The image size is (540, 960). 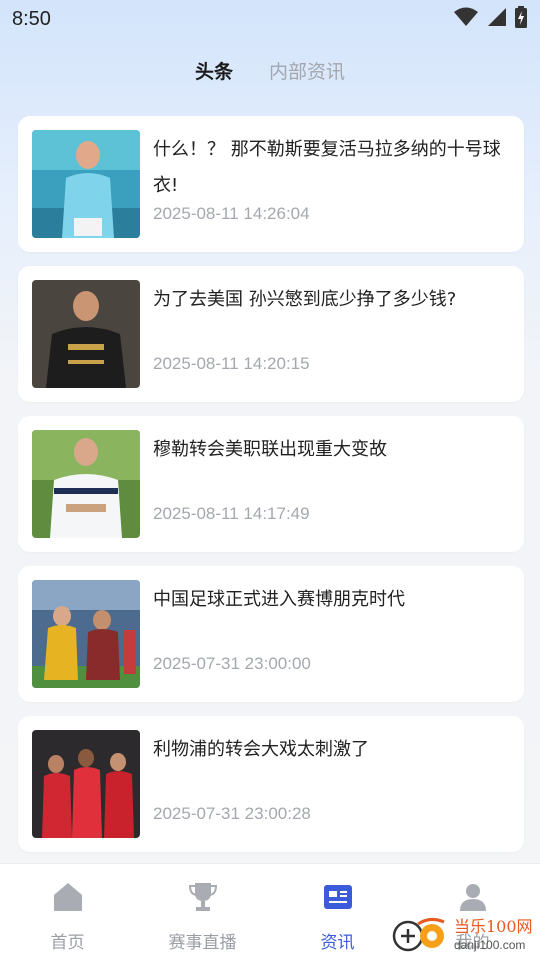 What do you see at coordinates (307, 70) in the screenshot?
I see `tab-internal-news: 内部资讯` at bounding box center [307, 70].